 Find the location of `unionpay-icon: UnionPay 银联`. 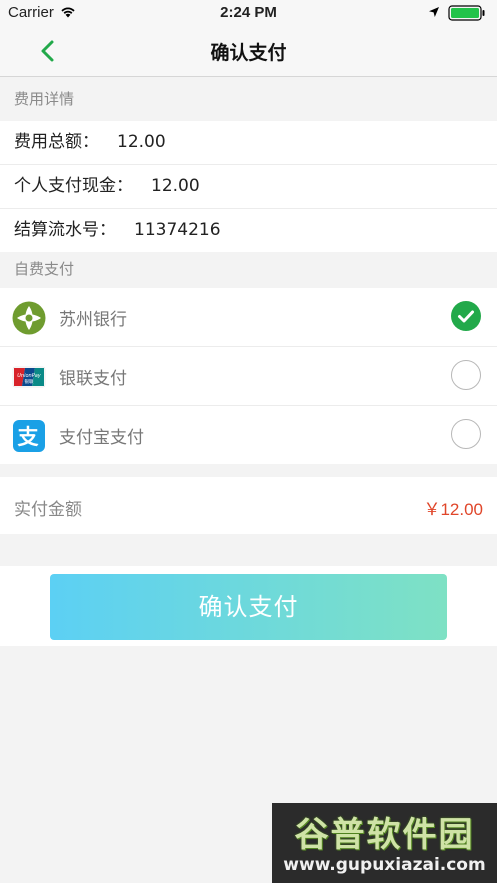

unionpay-icon: UnionPay 银联 is located at coordinates (29, 377).